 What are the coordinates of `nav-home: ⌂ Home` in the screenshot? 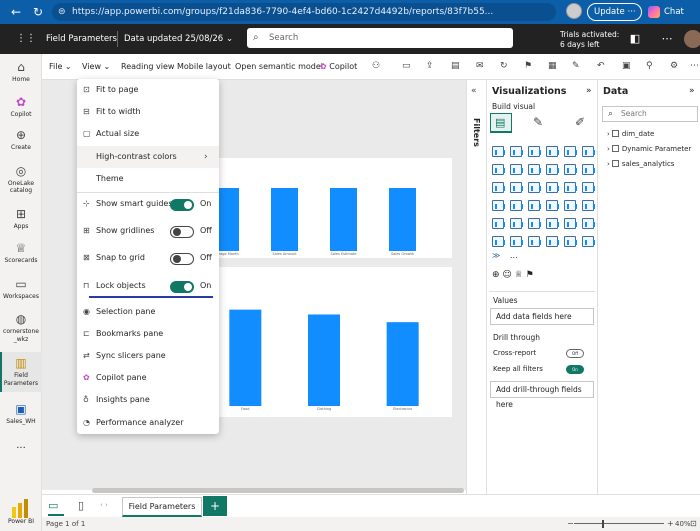 It's located at (21, 71).